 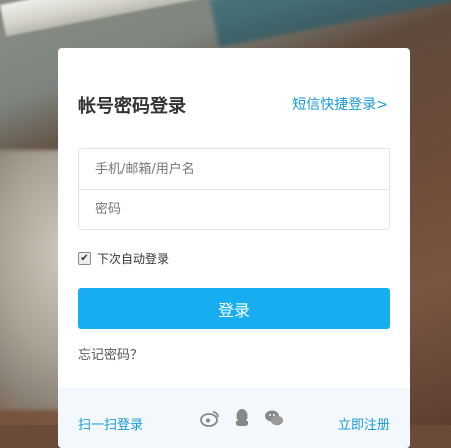 I want to click on scan-login-link: 扫一扫登录, so click(x=110, y=423).